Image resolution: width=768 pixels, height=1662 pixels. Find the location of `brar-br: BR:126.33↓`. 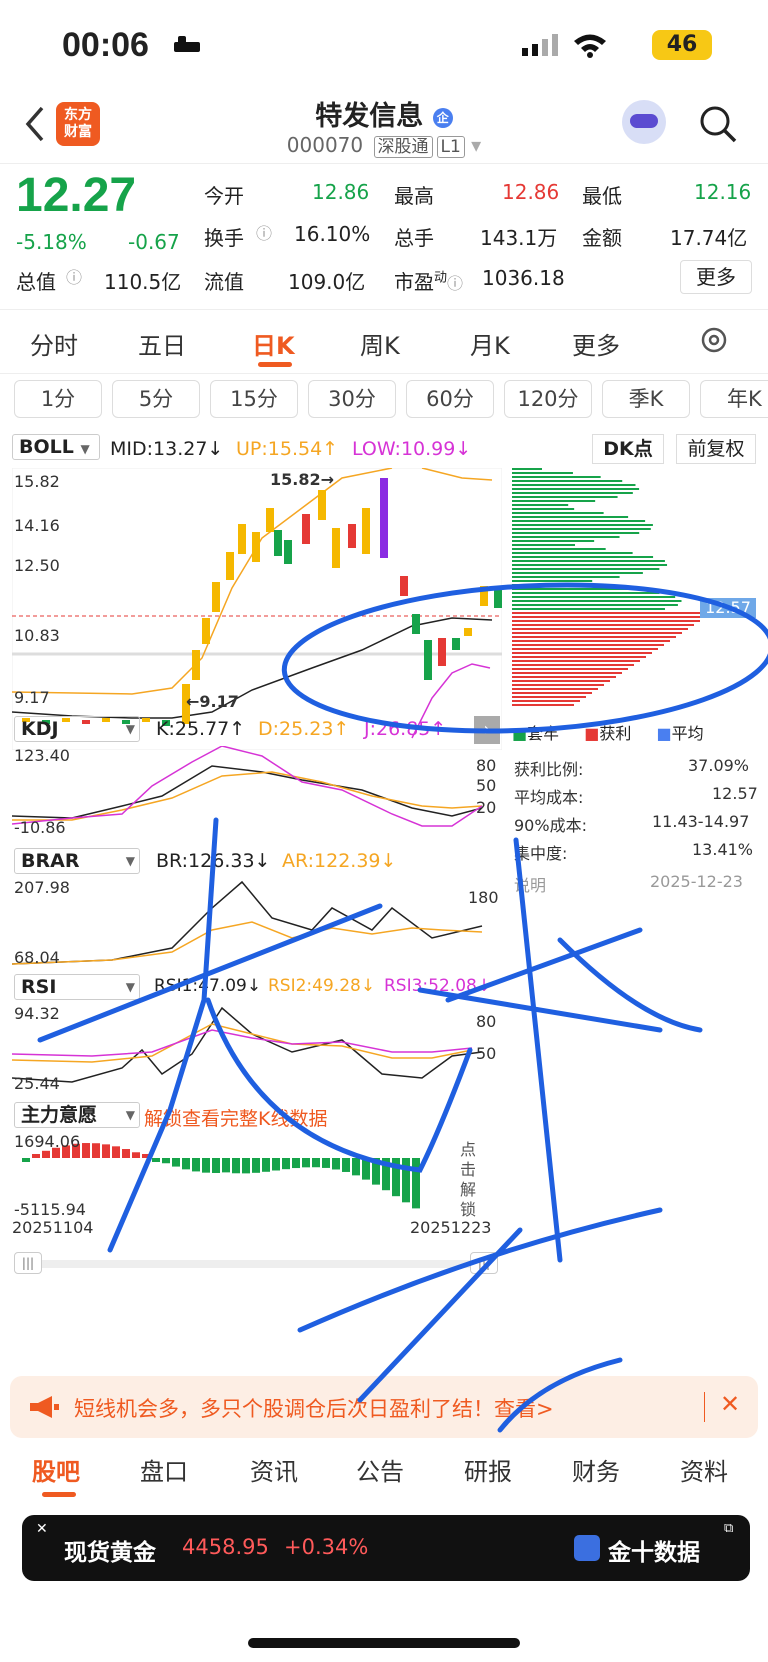

brar-br: BR:126.33↓ is located at coordinates (213, 861).